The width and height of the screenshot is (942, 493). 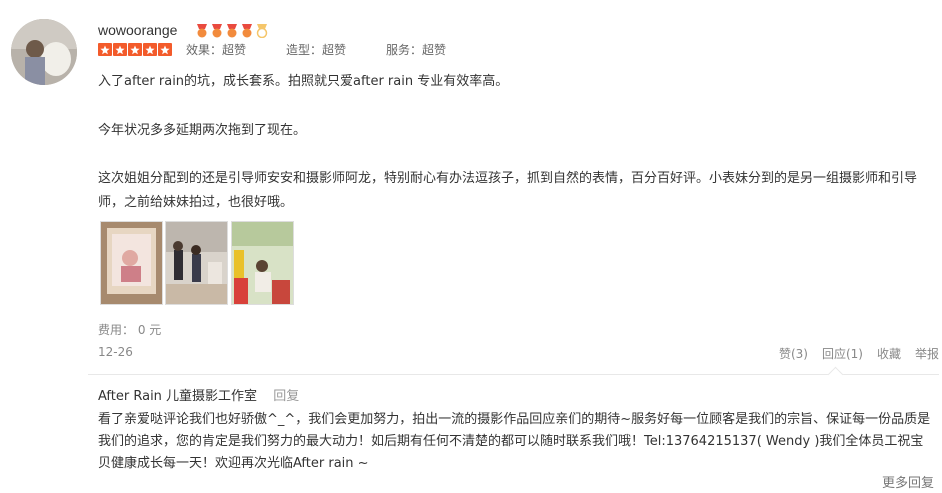 I want to click on favorite-button: 收藏, so click(x=889, y=353).